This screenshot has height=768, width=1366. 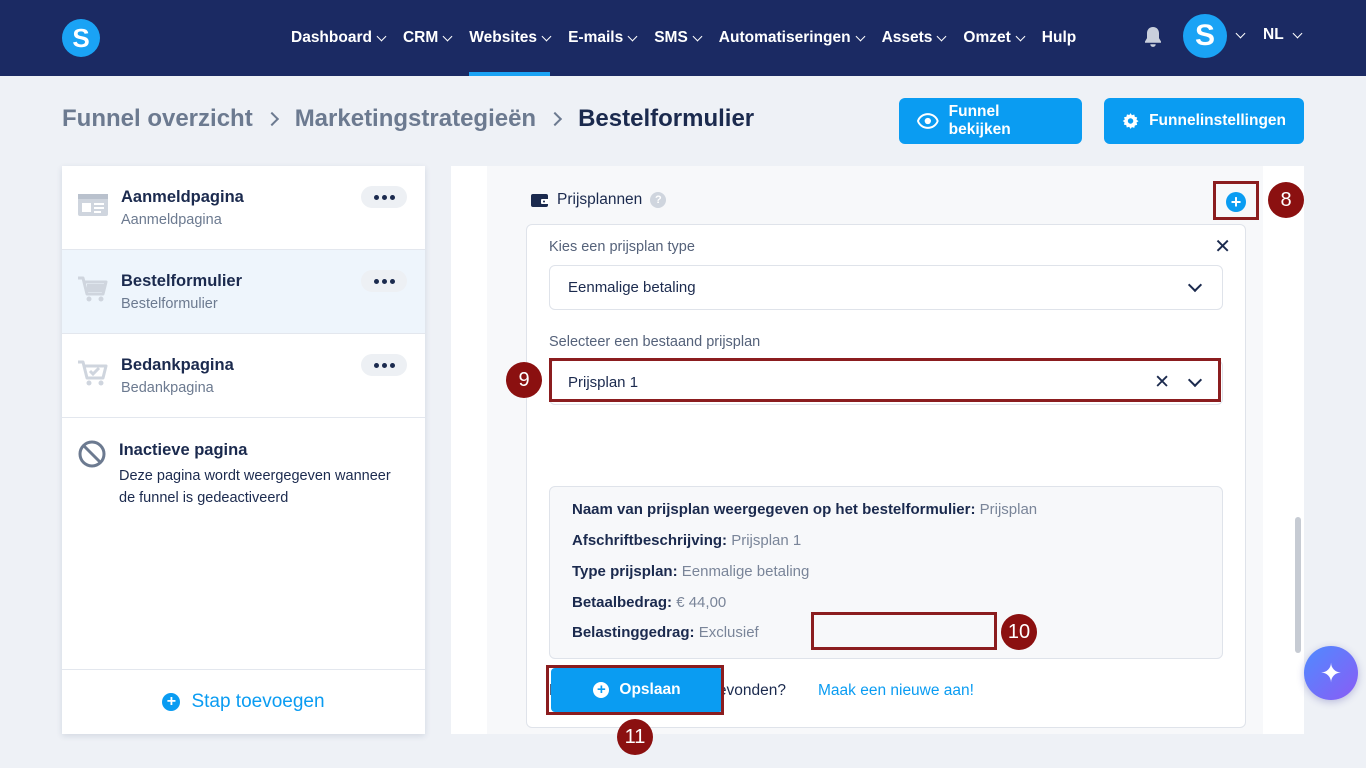 I want to click on nav-dashboard: Dashboard, so click(x=339, y=38).